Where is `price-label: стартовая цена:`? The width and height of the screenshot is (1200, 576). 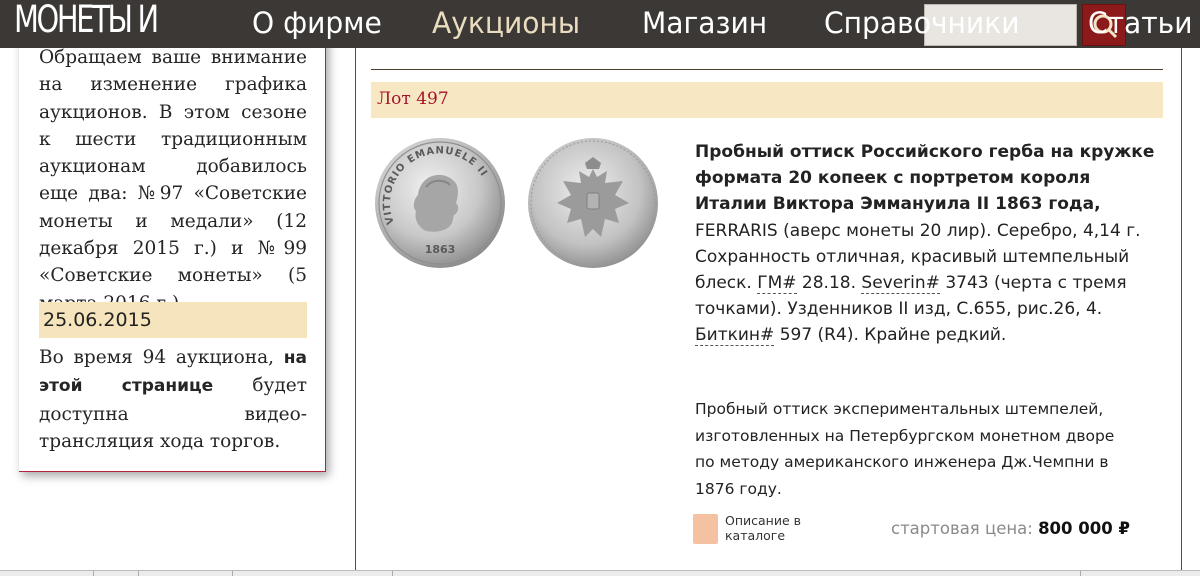
price-label: стартовая цена: is located at coordinates (962, 528).